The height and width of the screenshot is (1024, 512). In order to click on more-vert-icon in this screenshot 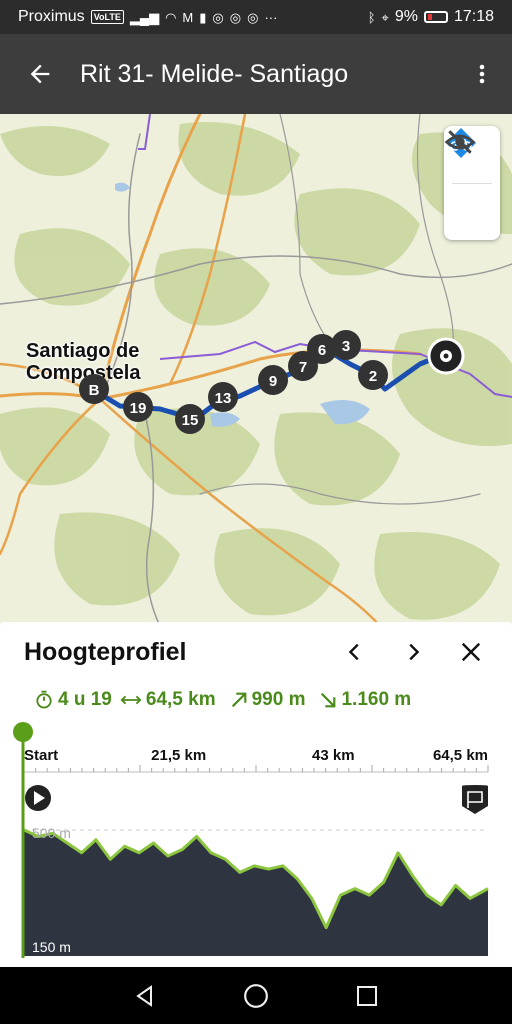, I will do `click(482, 74)`.